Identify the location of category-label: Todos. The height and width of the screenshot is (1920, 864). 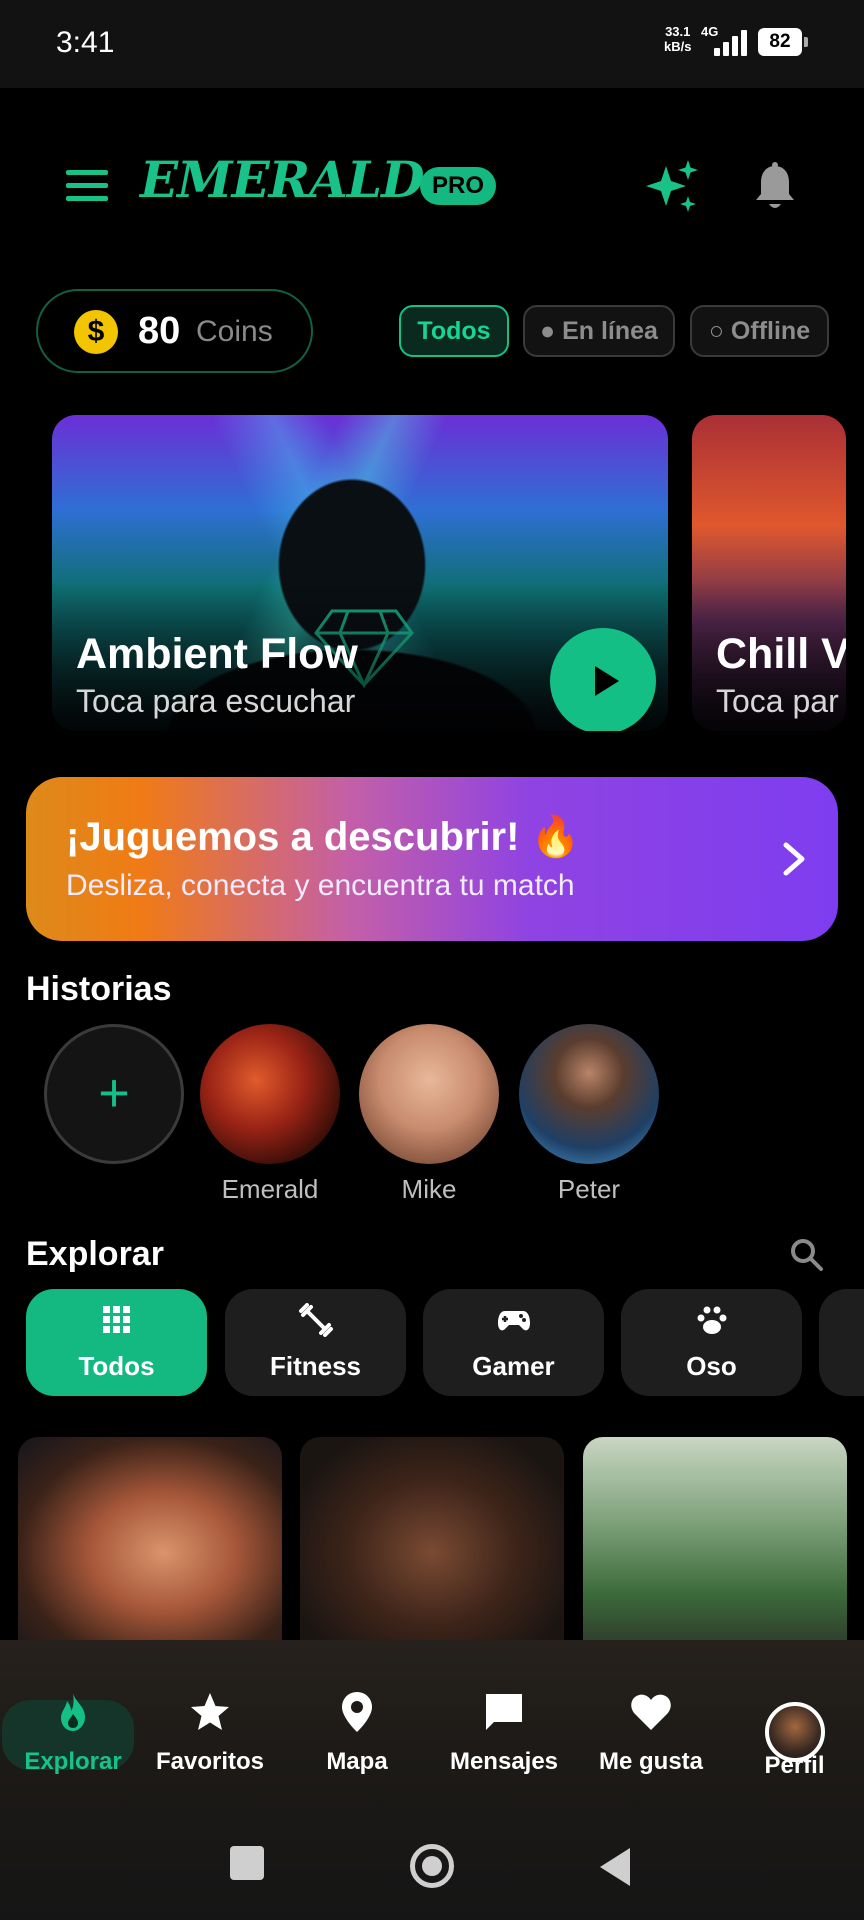
(116, 1366).